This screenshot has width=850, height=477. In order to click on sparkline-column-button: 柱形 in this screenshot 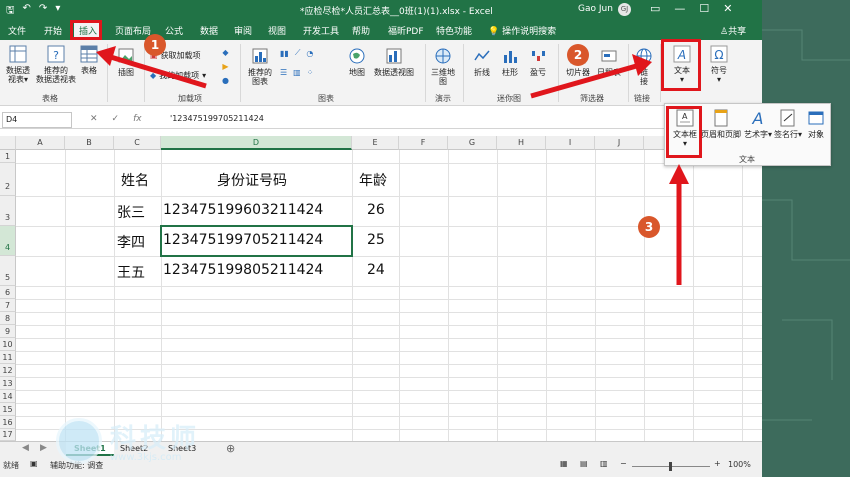, I will do `click(510, 61)`.